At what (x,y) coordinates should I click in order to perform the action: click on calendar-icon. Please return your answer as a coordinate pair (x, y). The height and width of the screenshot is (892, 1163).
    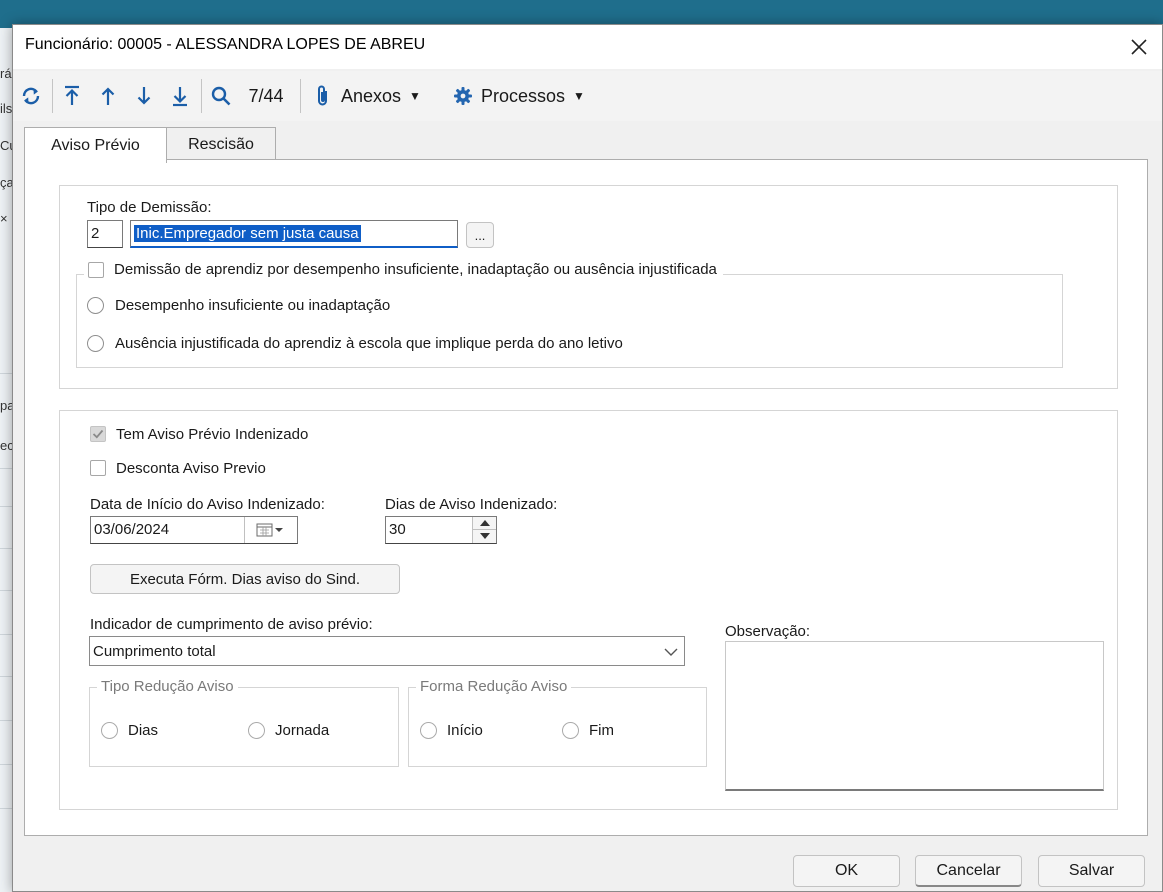
    Looking at the image, I should click on (269, 530).